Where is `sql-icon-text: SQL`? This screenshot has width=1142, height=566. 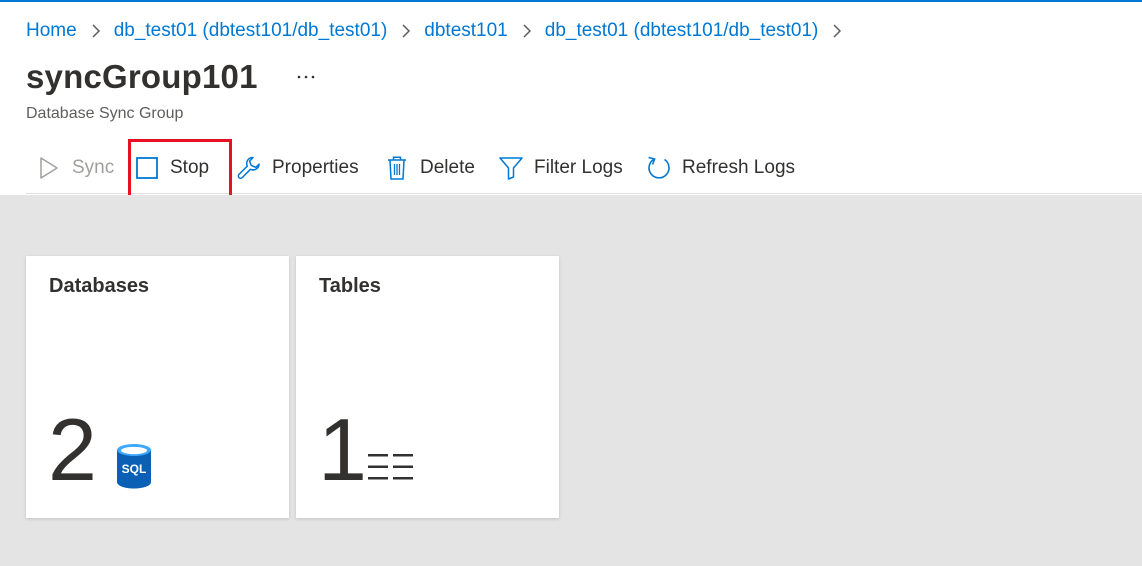 sql-icon-text: SQL is located at coordinates (134, 469).